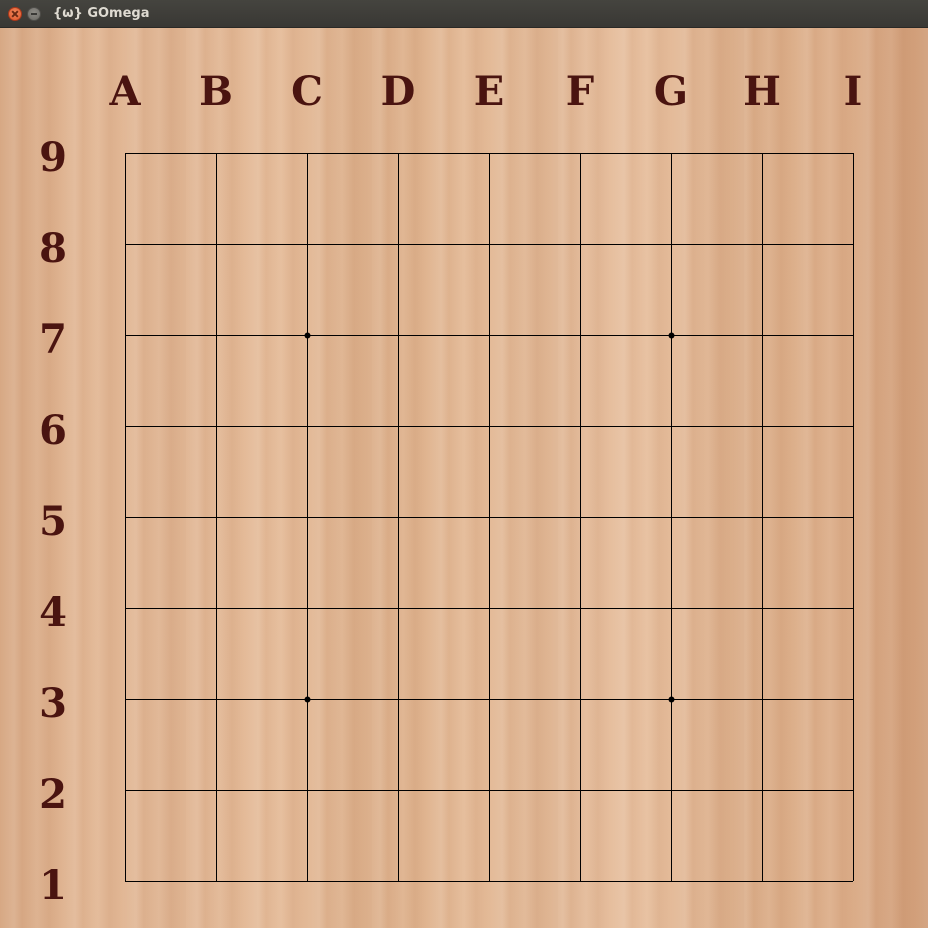  Describe the element at coordinates (580, 335) in the screenshot. I see `intersection-F7` at that location.